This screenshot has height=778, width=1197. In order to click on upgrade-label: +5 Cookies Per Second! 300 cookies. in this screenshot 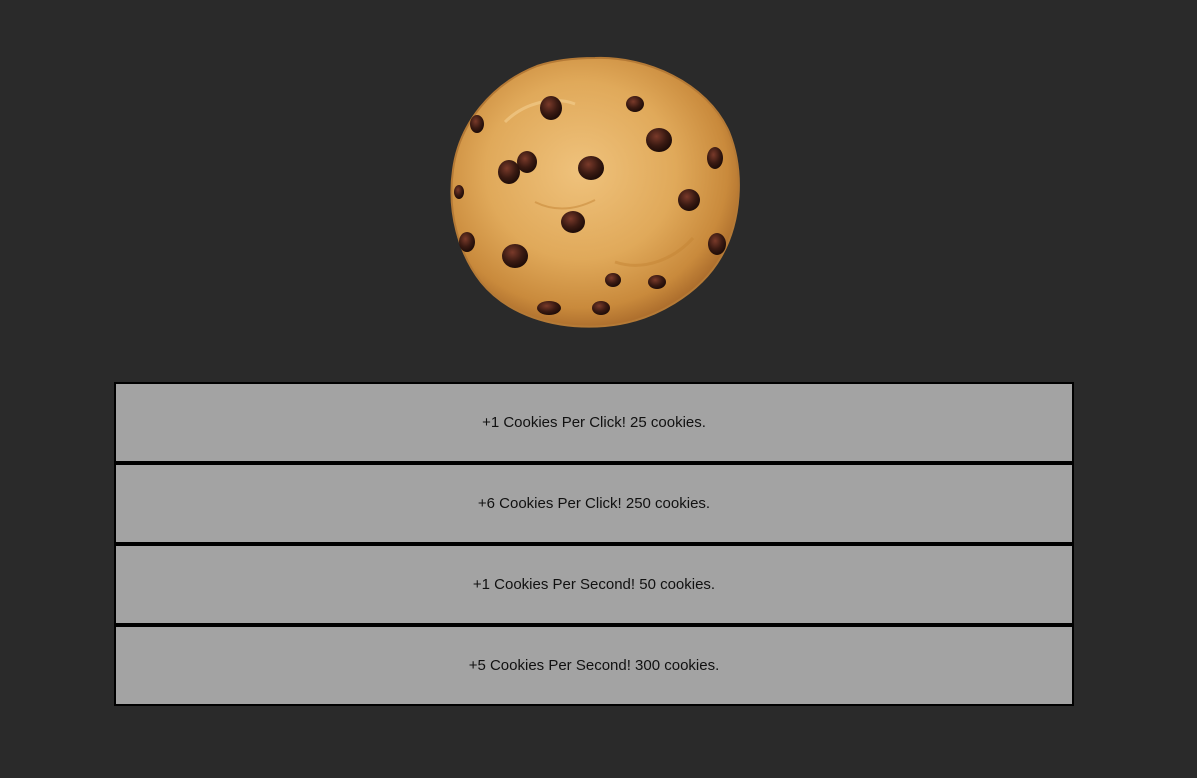, I will do `click(594, 665)`.